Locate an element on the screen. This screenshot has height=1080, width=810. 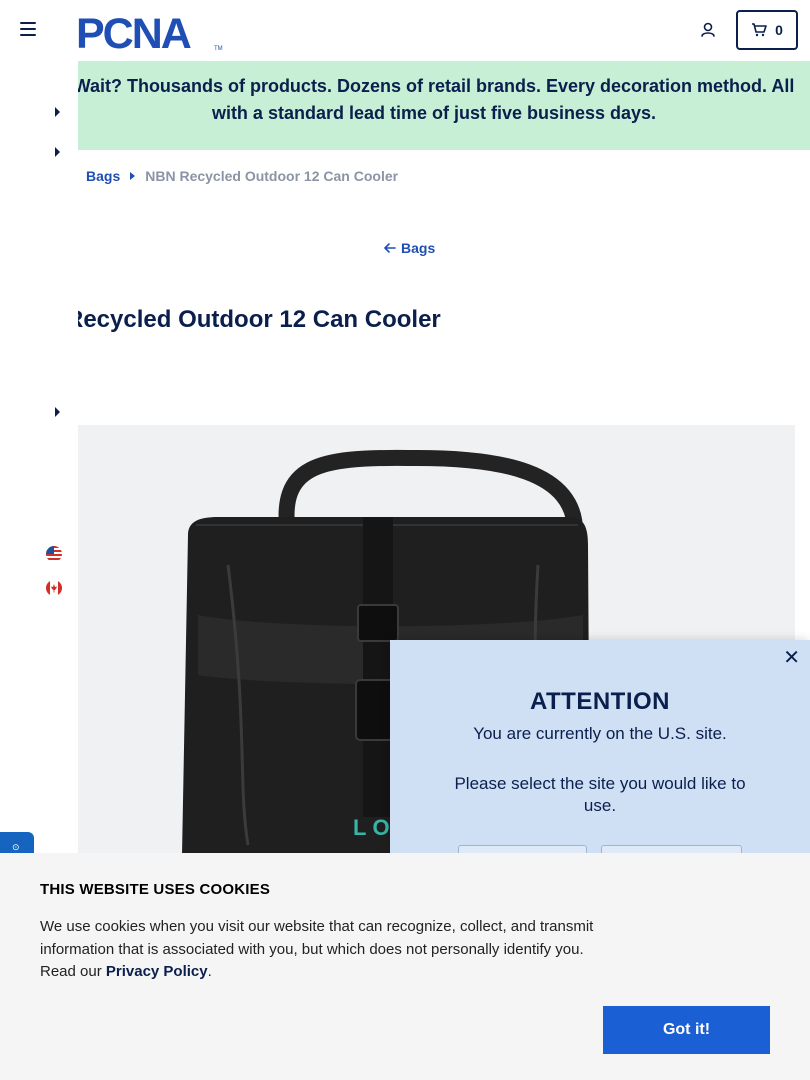
page-title-wrap: Recycled Outdoor 12 Can Cooler is located at coordinates (378, 324).